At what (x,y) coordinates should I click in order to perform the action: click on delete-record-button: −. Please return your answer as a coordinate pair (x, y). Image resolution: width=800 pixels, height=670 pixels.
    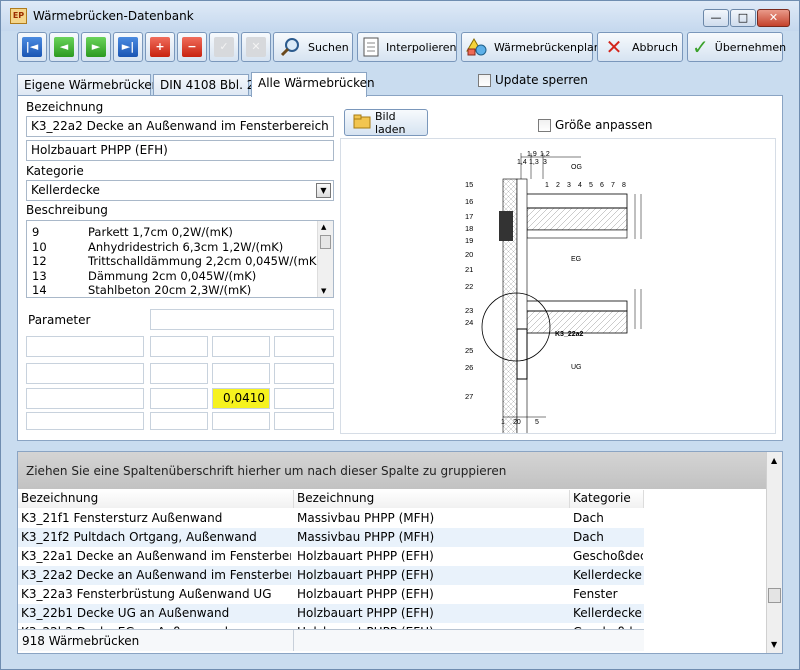
    Looking at the image, I should click on (192, 47).